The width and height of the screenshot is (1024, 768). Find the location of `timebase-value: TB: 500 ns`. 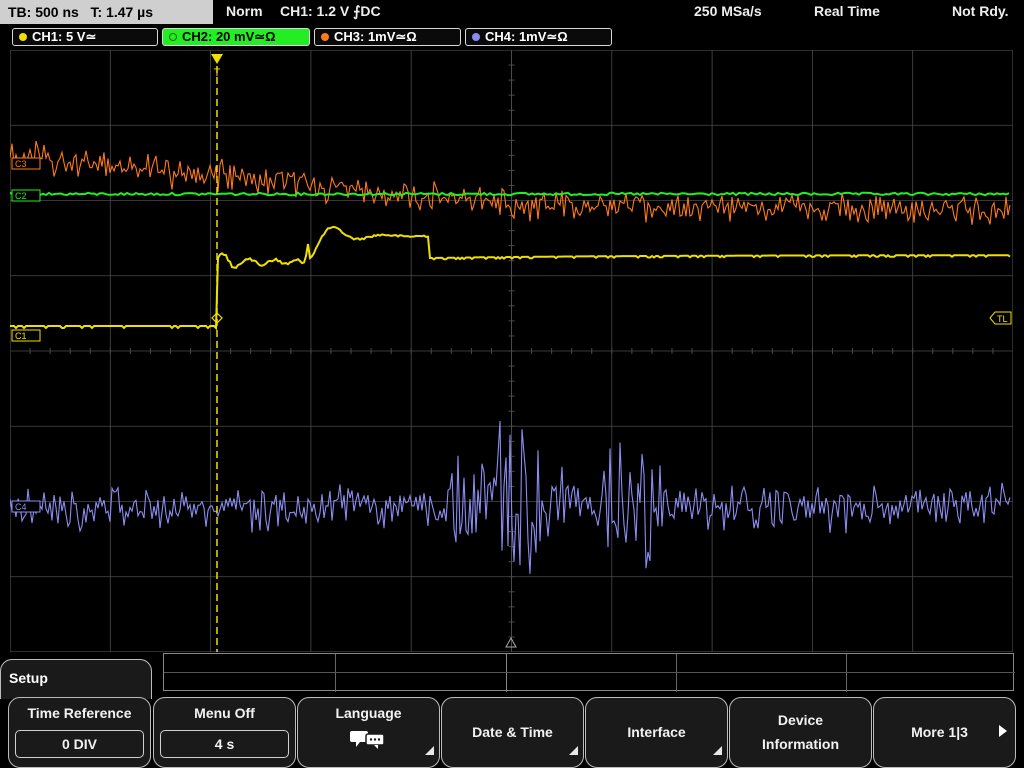

timebase-value: TB: 500 ns is located at coordinates (43, 12).